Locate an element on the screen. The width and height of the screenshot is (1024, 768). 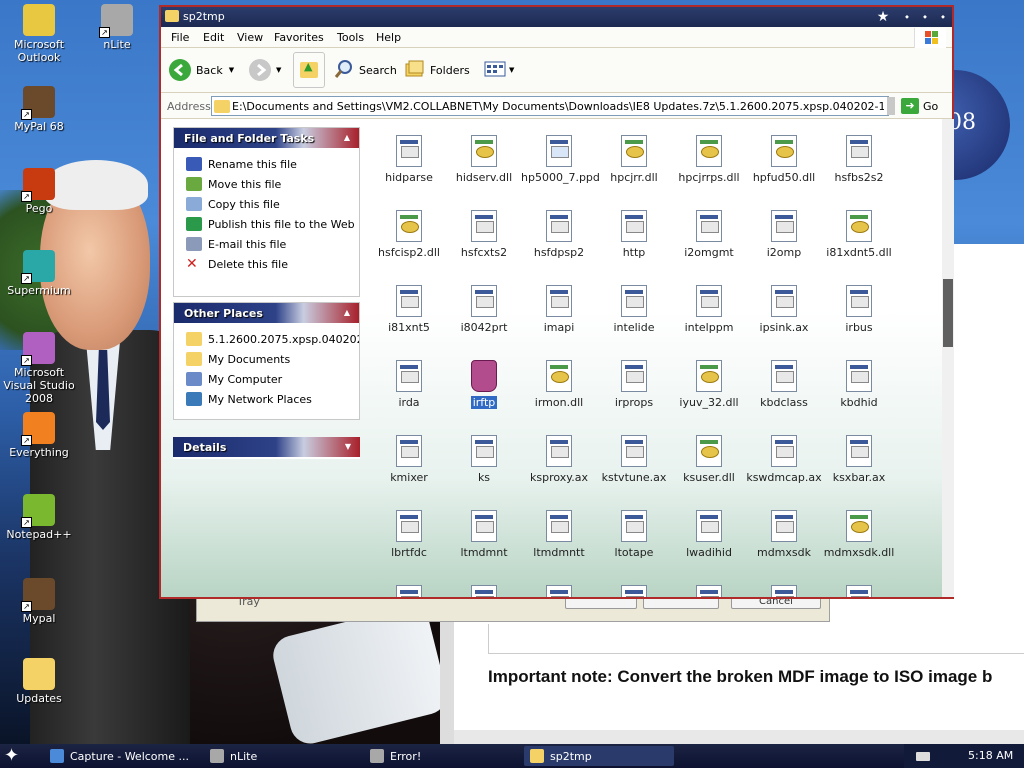
file-item: hidparse is located at coordinates (409, 159).